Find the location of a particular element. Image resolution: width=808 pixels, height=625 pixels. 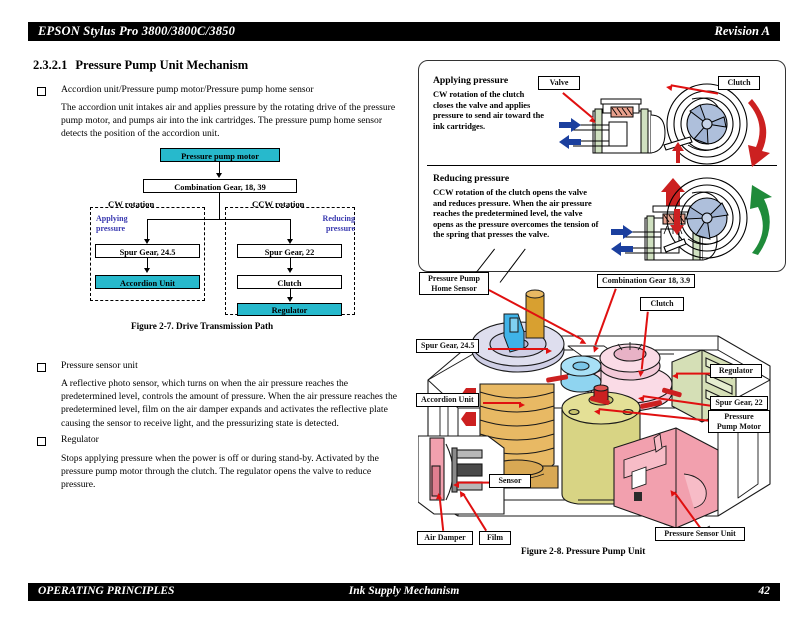

flow-label-cw-rotation: CW rotation is located at coordinates (131, 204).